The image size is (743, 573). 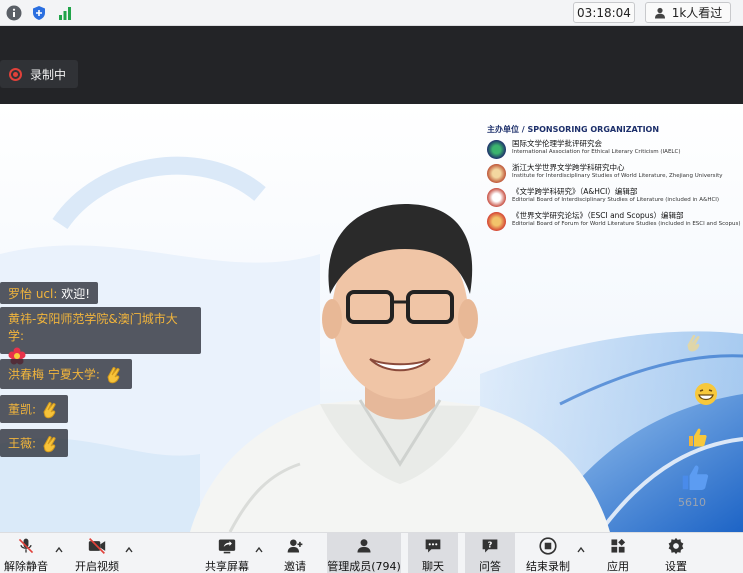 I want to click on info-icon, so click(x=14, y=13).